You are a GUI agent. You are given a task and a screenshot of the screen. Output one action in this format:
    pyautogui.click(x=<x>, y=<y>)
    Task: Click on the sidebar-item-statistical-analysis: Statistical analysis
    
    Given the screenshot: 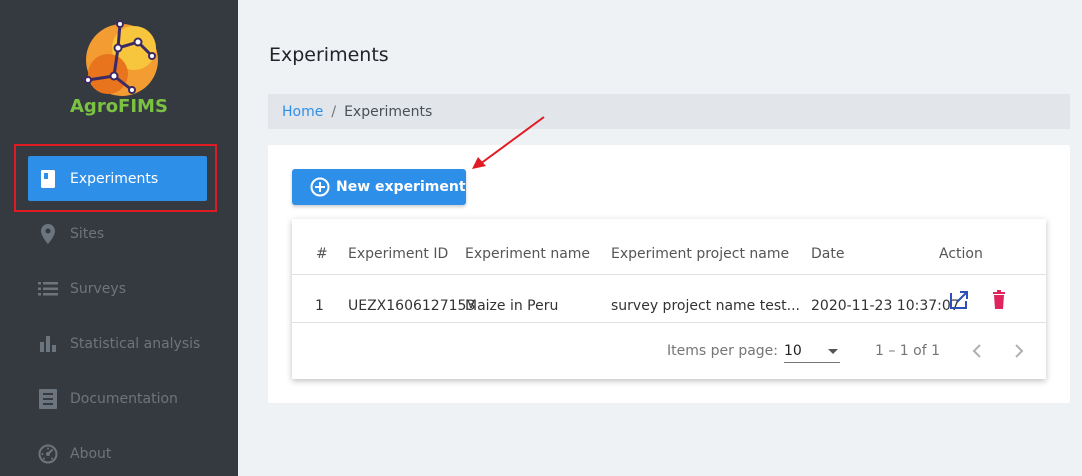 What is the action you would take?
    pyautogui.click(x=117, y=343)
    